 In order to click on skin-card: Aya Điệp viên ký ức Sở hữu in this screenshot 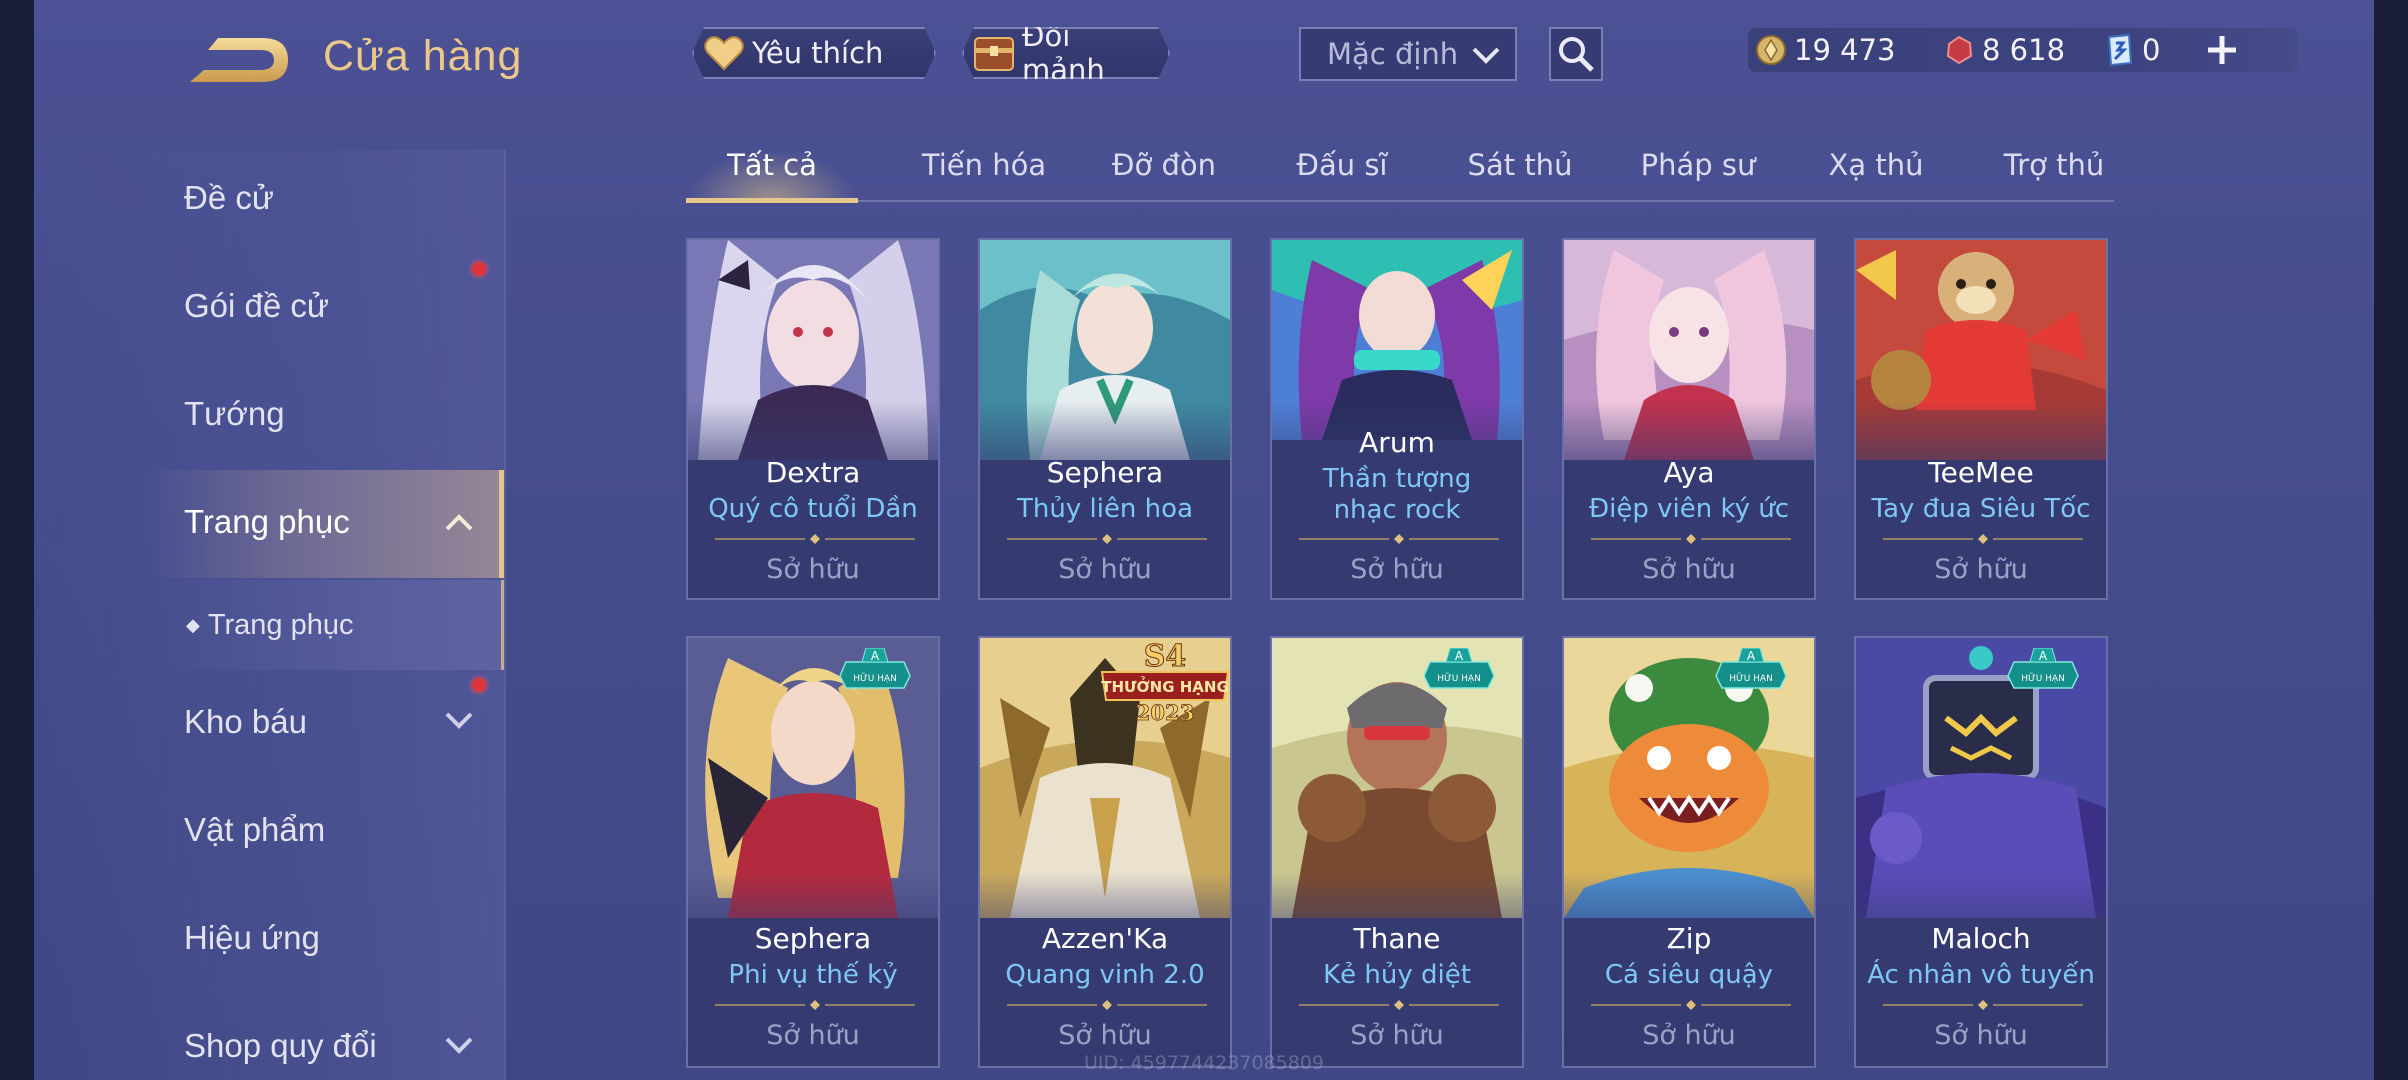, I will do `click(1689, 419)`.